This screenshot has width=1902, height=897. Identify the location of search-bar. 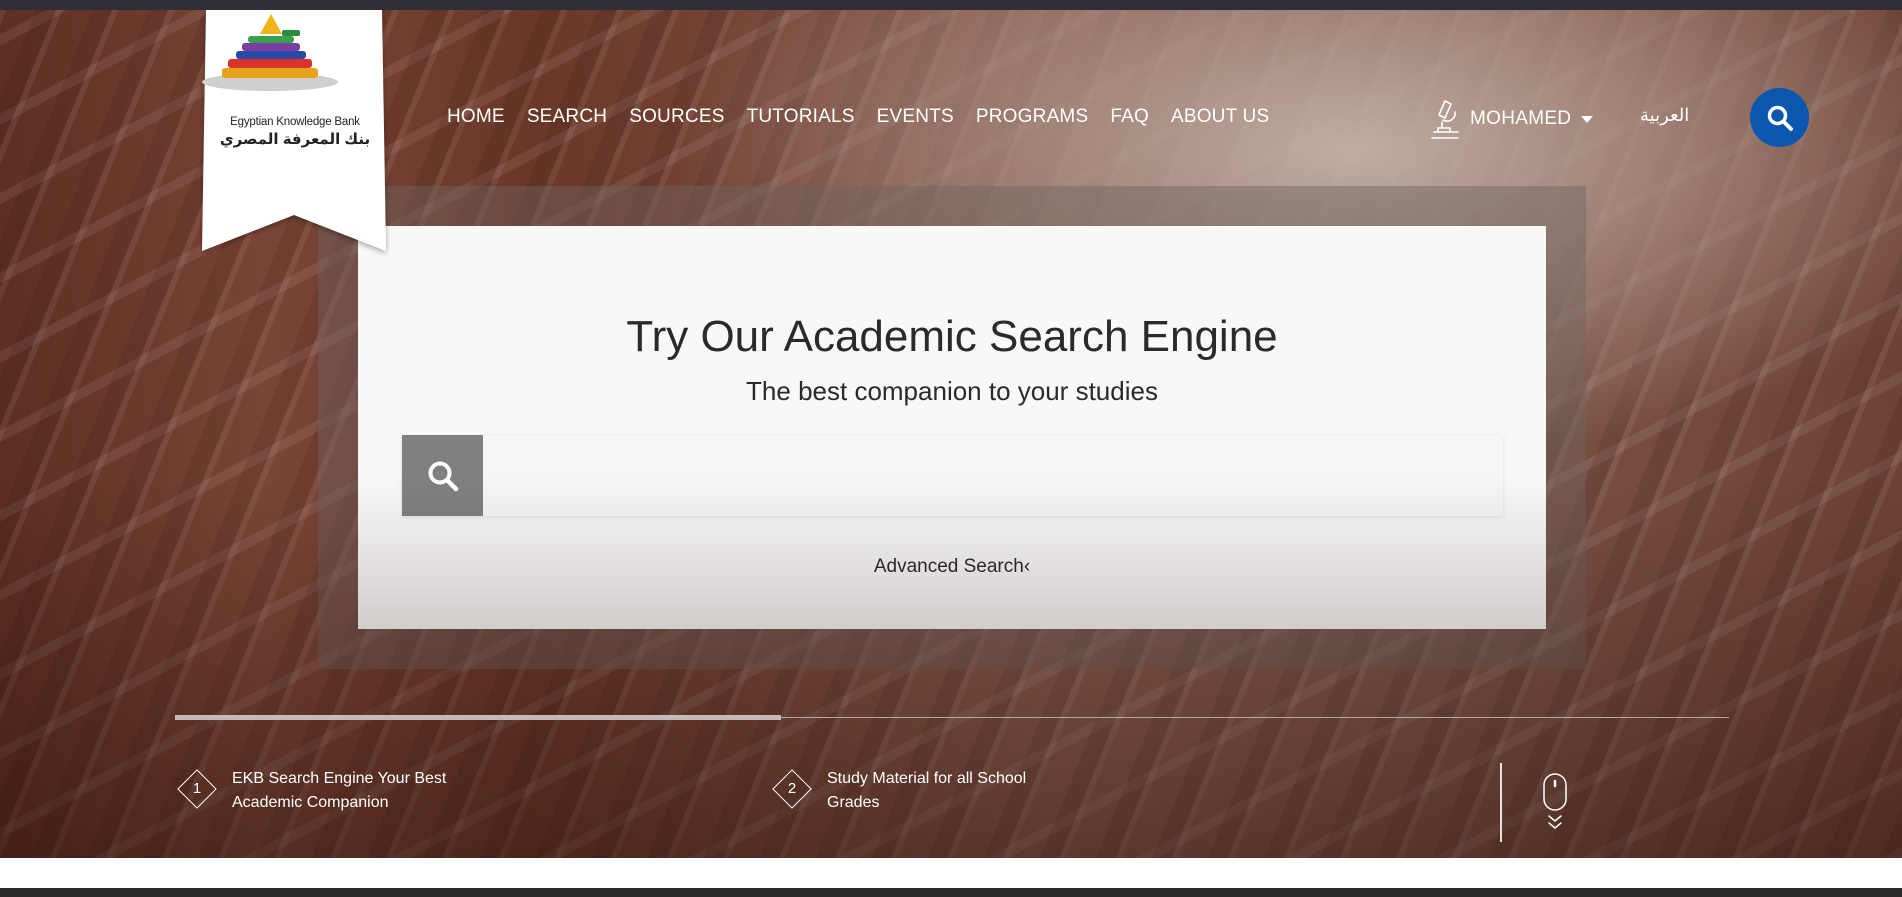
(952, 475).